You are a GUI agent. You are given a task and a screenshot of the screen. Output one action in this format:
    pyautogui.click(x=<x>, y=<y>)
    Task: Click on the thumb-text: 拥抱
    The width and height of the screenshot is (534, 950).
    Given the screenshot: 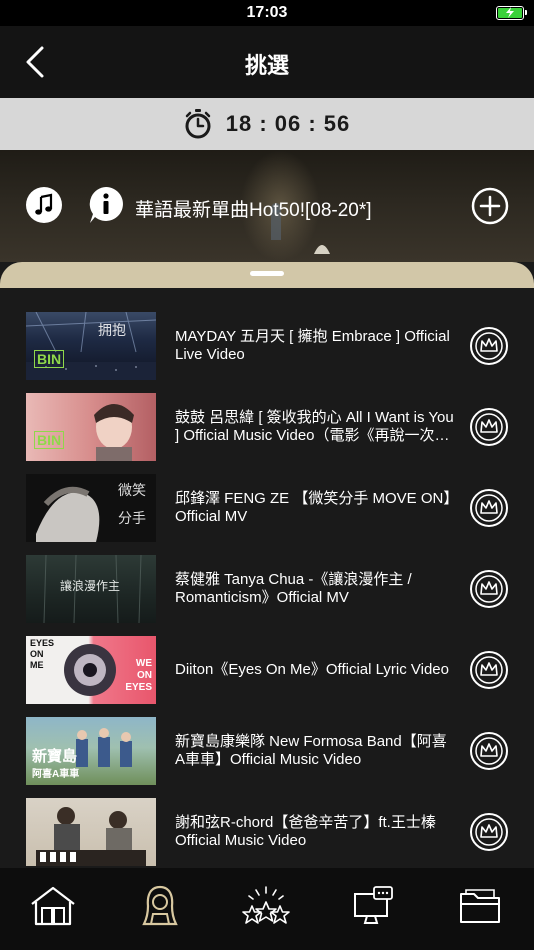 What is the action you would take?
    pyautogui.click(x=112, y=331)
    